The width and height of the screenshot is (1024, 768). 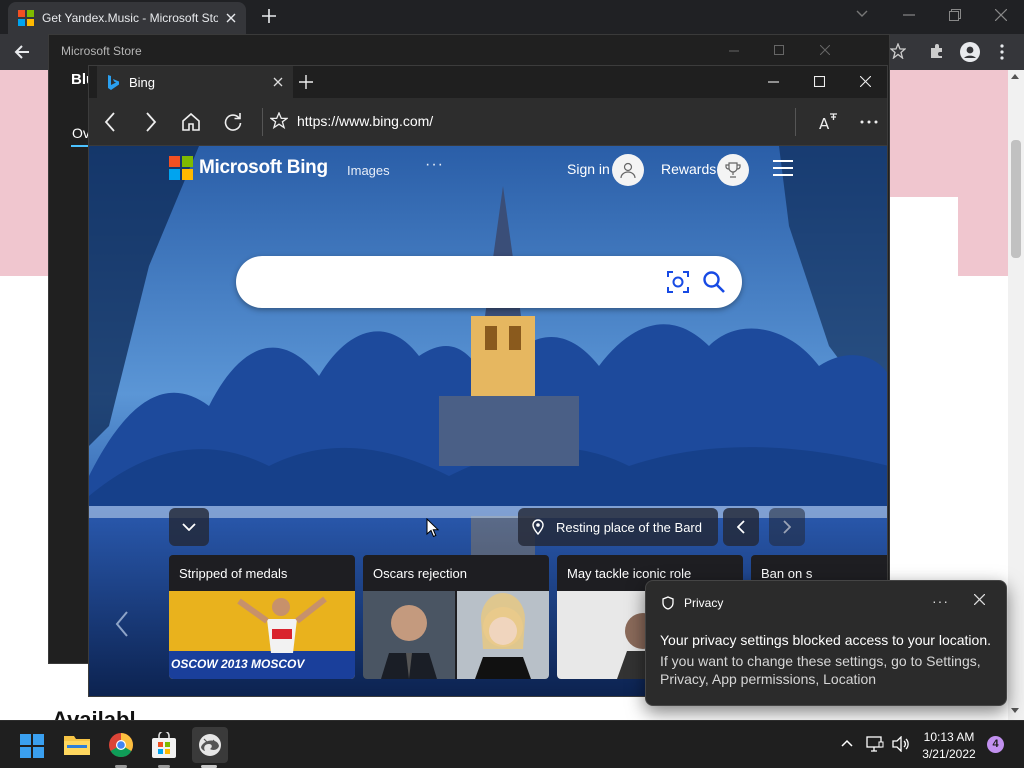 What do you see at coordinates (110, 122) in the screenshot?
I see `edge-back-icon` at bounding box center [110, 122].